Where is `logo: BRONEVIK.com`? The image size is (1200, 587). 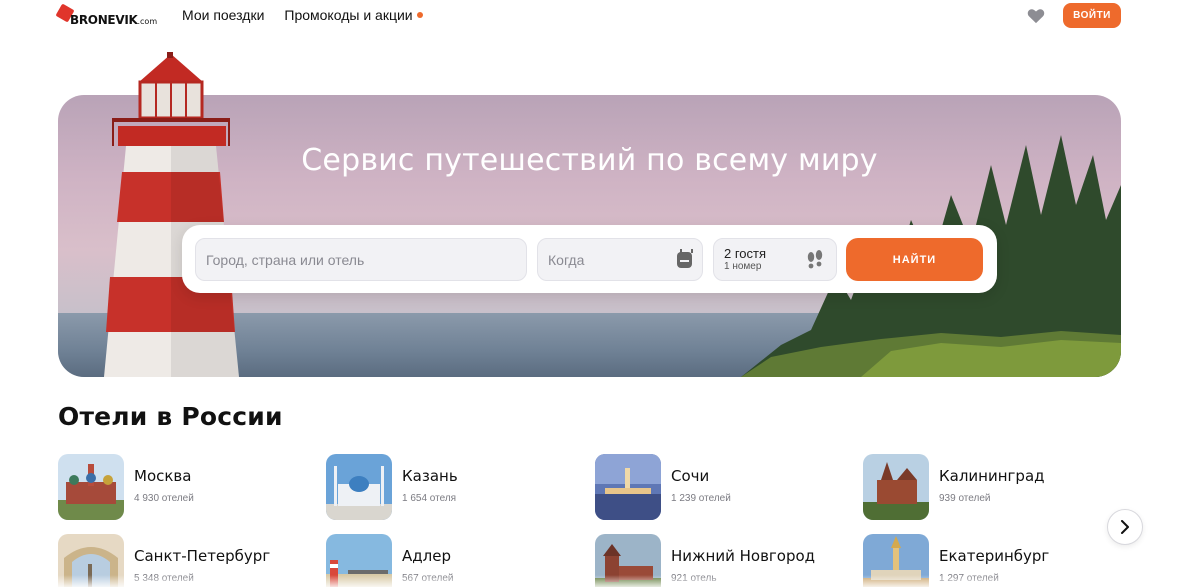 logo: BRONEVIK.com is located at coordinates (106, 15).